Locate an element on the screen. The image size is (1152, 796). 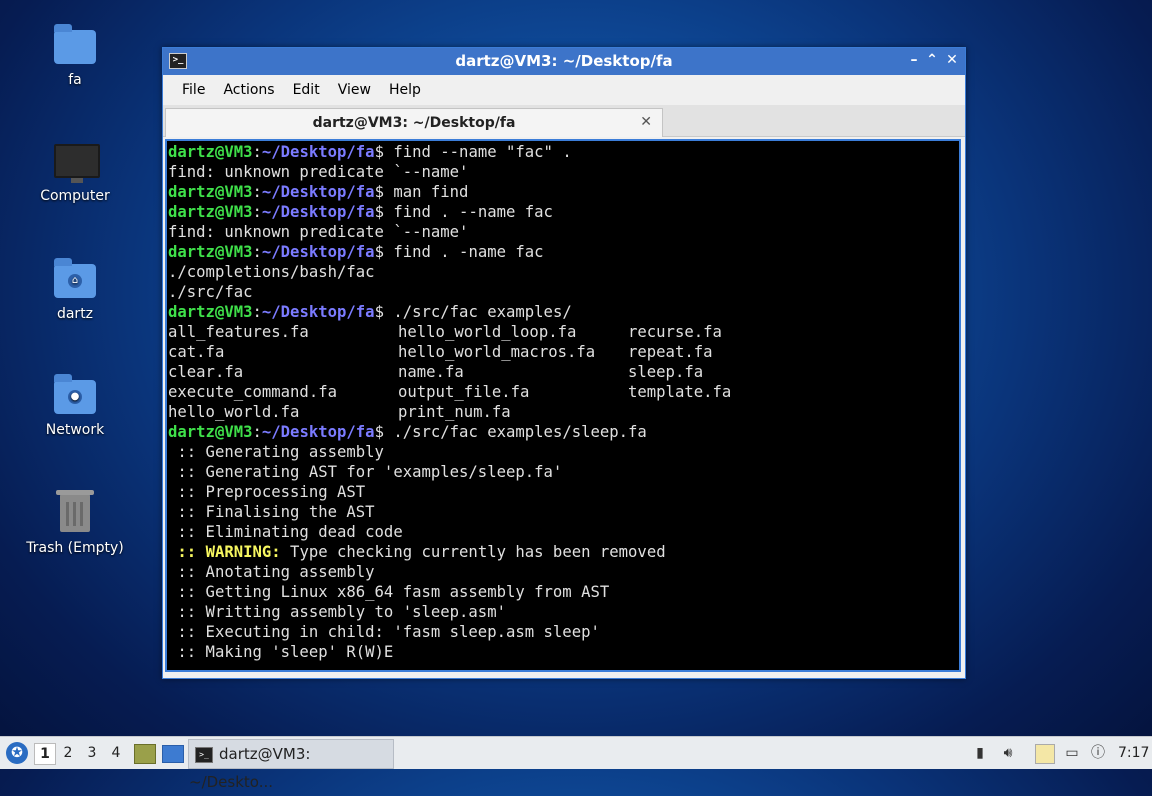
command-text: find . --name fac is located at coordinates (468, 212).